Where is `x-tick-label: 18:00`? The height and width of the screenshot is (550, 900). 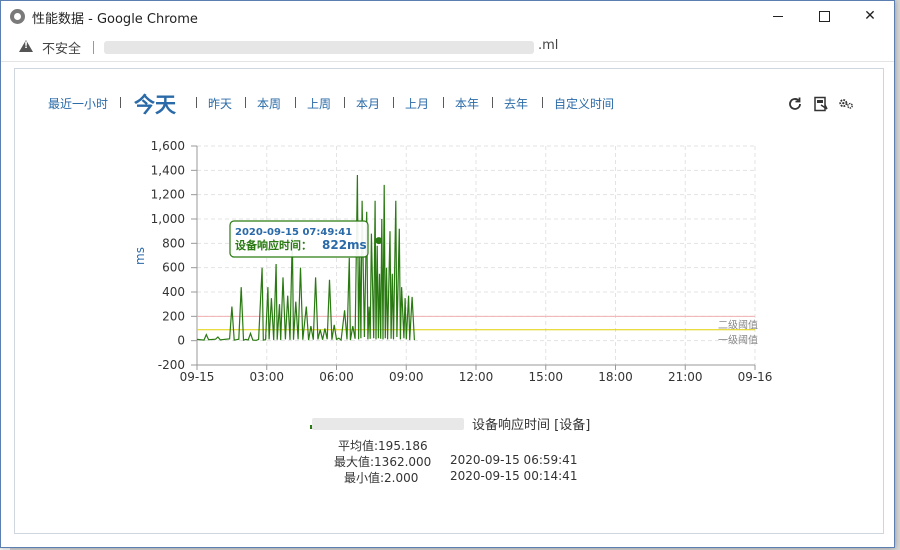 x-tick-label: 18:00 is located at coordinates (615, 377).